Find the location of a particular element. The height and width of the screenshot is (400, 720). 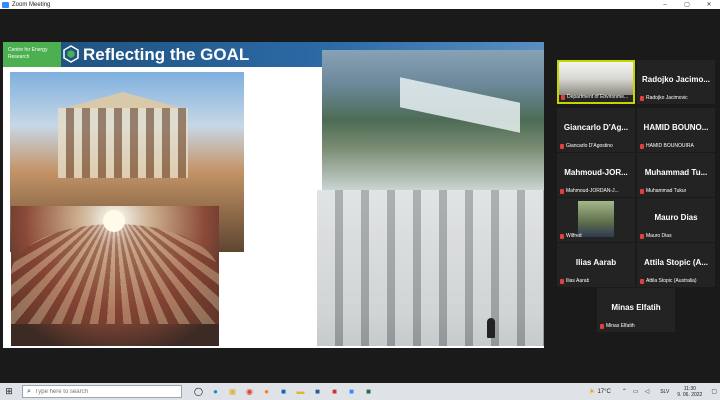

clock-date: 9. 06. 2022 is located at coordinates (690, 394).